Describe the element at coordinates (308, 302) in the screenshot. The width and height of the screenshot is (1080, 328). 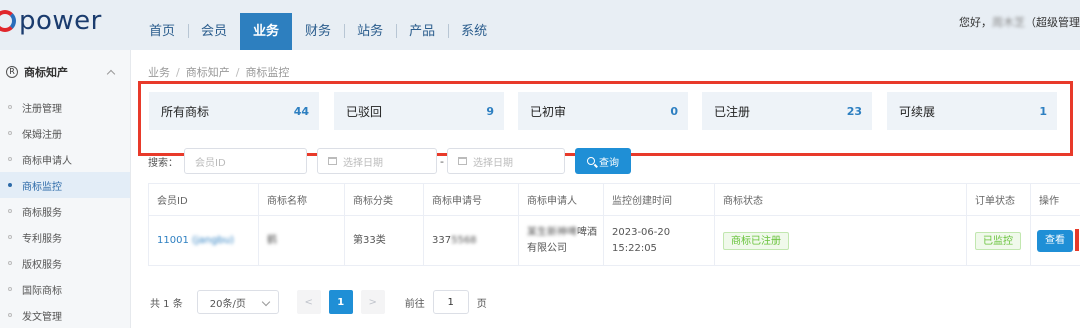
I see `prev-page-button: <` at that location.